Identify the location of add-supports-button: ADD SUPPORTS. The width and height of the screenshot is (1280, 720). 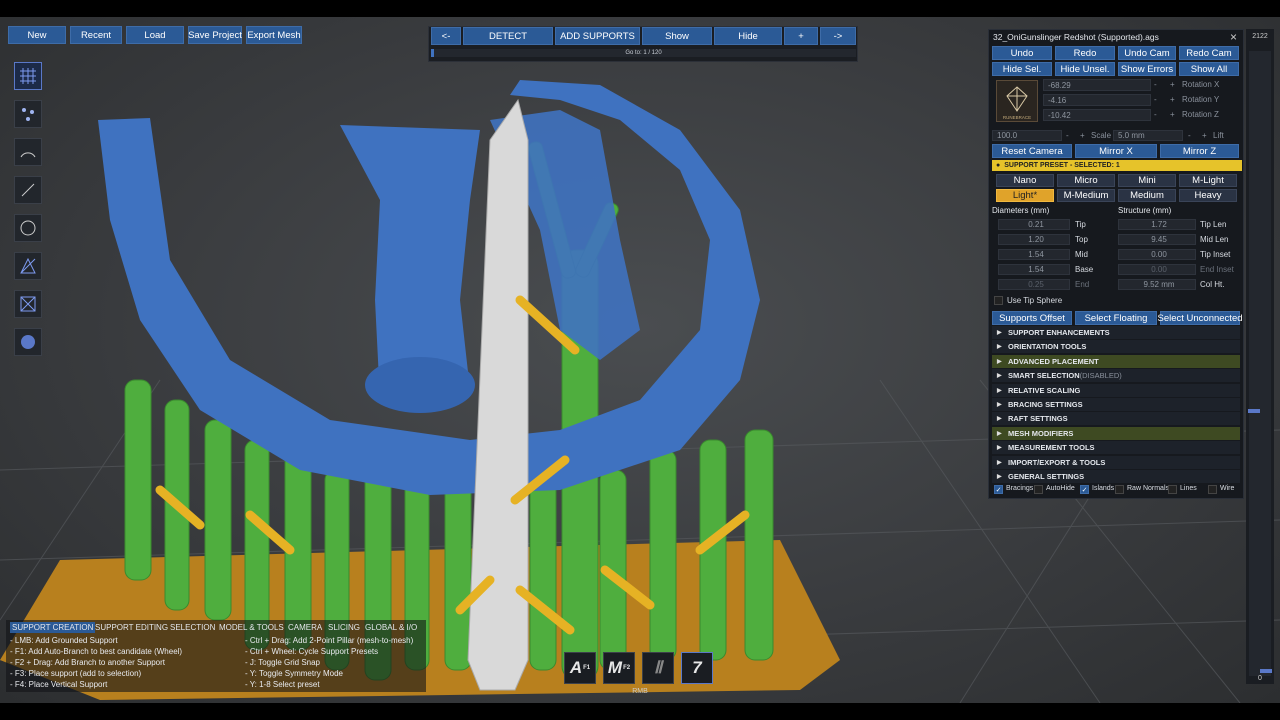
(597, 36).